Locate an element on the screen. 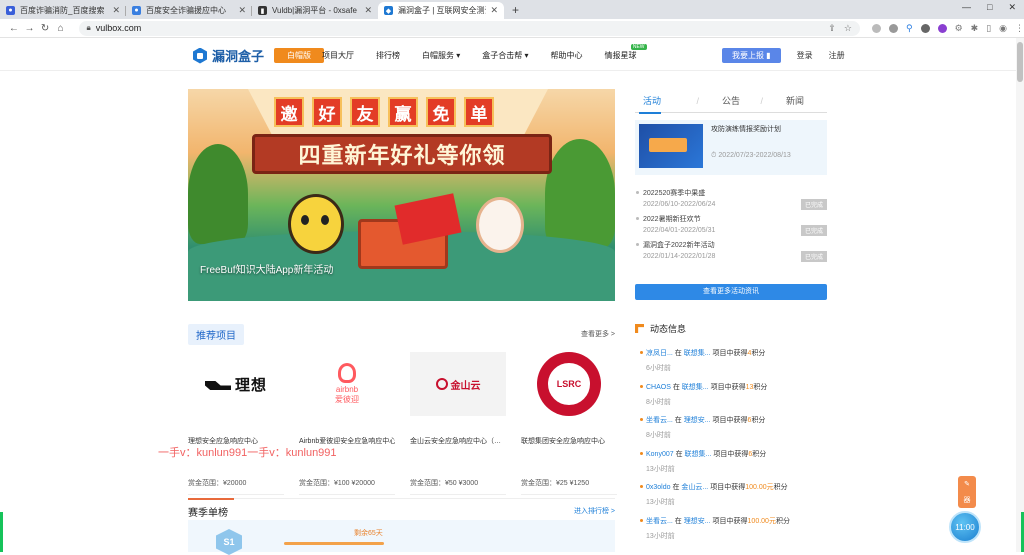 Image resolution: width=1024 pixels, height=555 pixels. browser-tab: ▮ Vuldb|漏洞平台 - 0xsafe ✕ is located at coordinates (315, 10).